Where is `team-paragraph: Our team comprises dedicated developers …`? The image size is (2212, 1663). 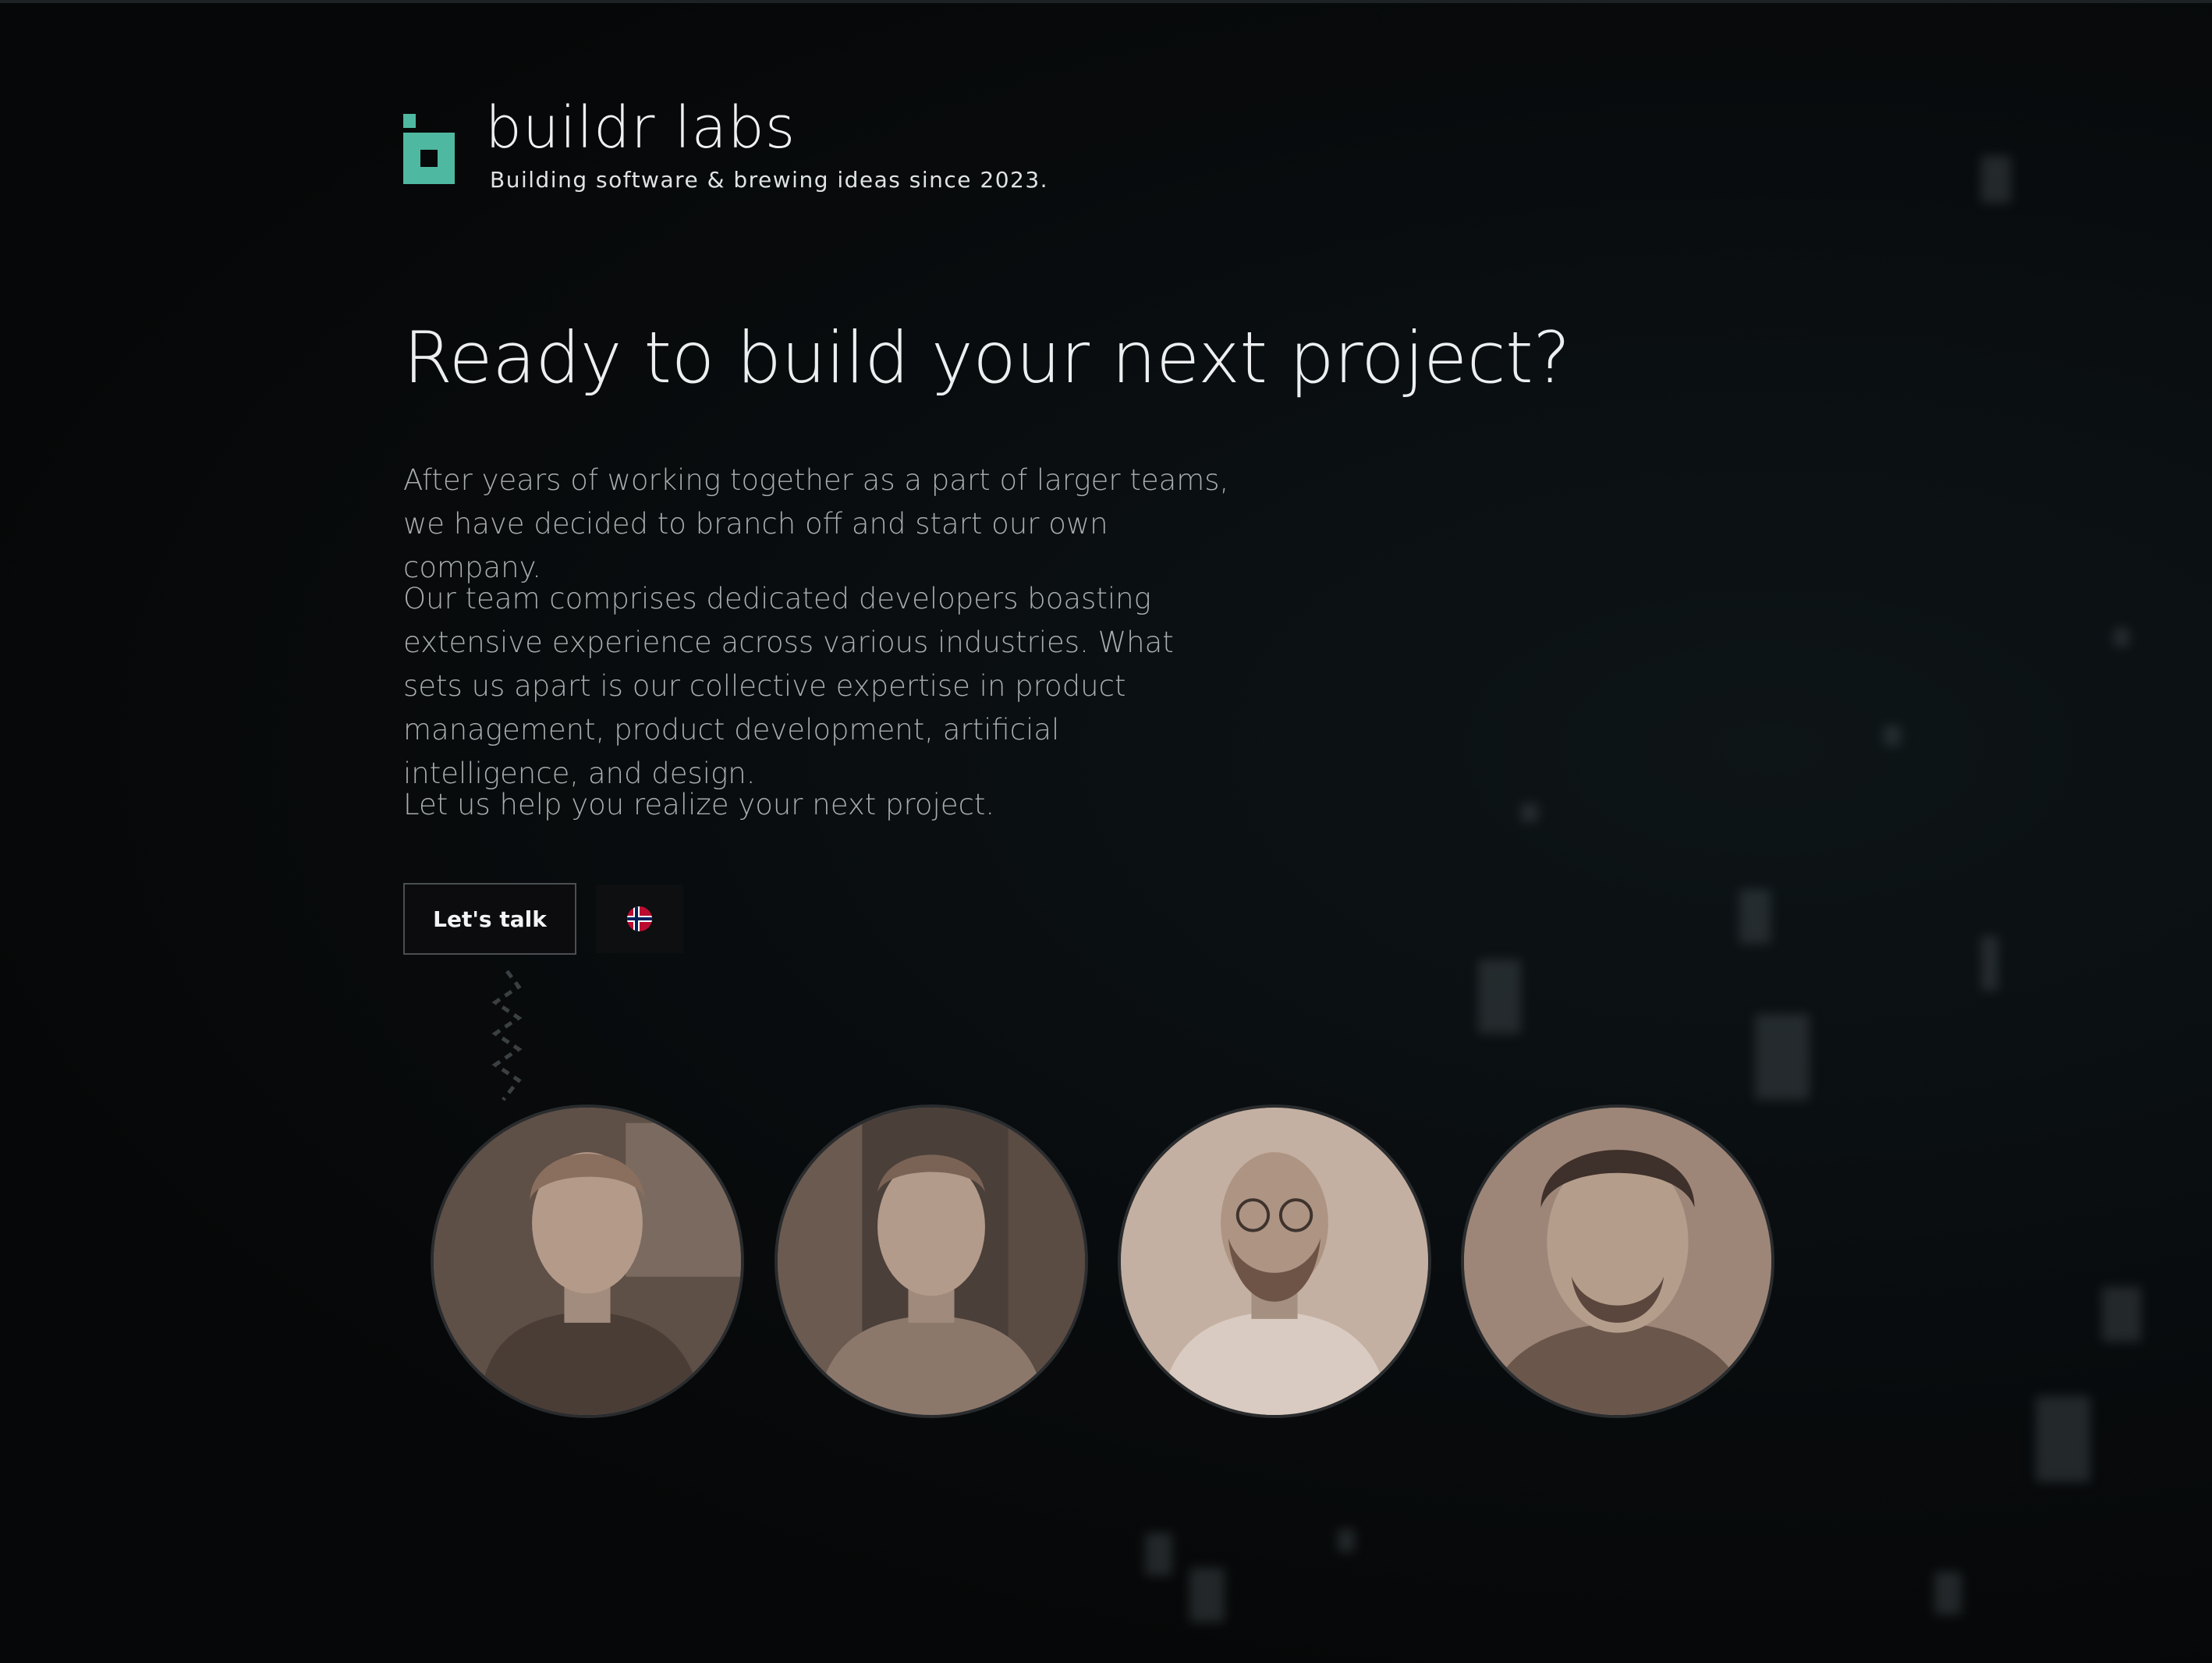
team-paragraph: Our team comprises dedicated developers … is located at coordinates (788, 686).